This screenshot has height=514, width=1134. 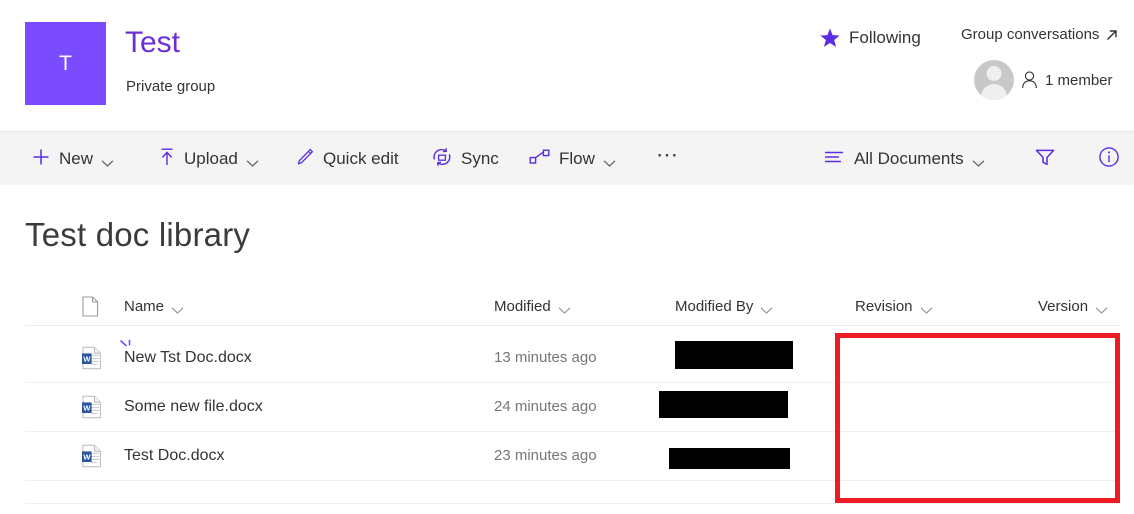 I want to click on filter-button, so click(x=1045, y=159).